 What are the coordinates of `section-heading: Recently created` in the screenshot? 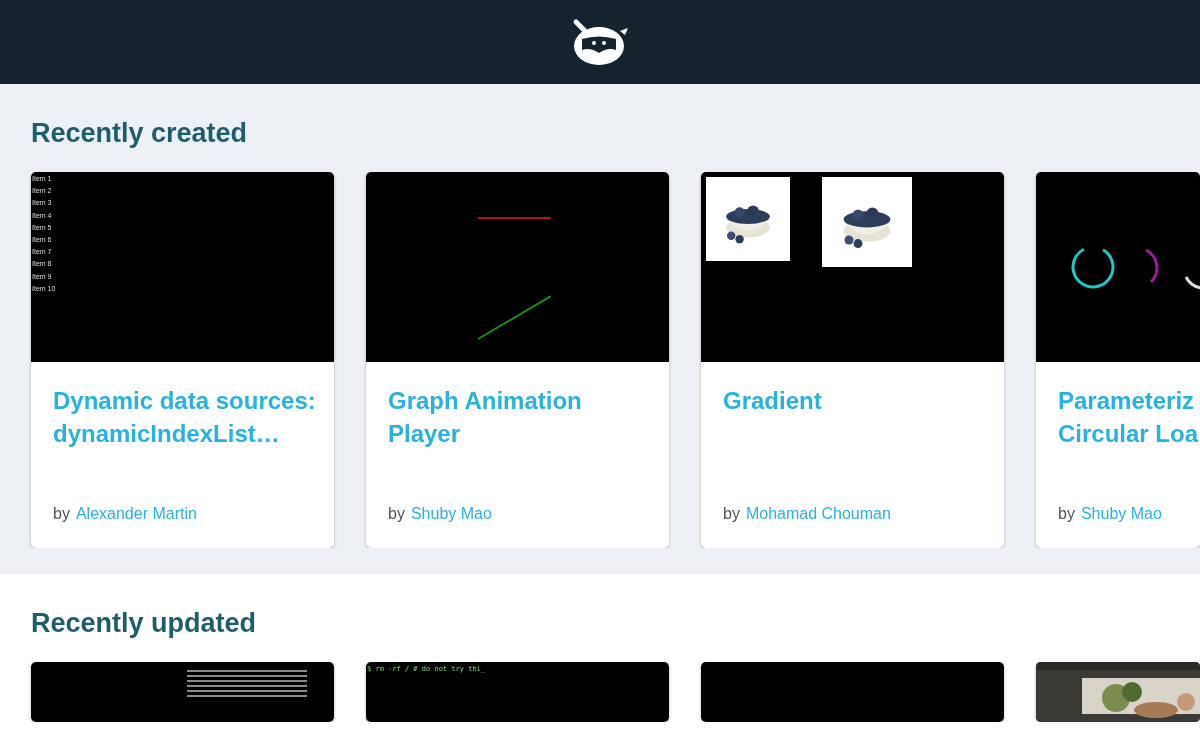 It's located at (139, 133).